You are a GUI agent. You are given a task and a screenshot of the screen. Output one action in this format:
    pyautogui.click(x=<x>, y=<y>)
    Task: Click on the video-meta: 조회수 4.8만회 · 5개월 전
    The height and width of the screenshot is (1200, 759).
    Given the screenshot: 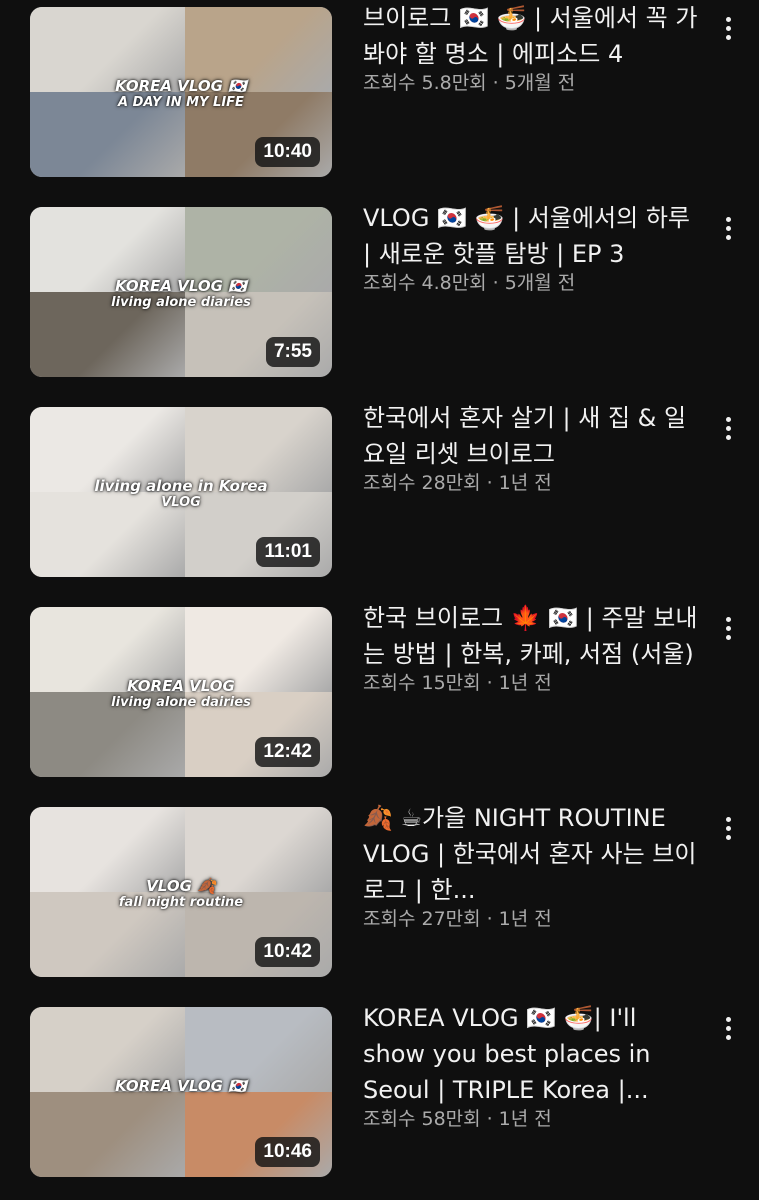 What is the action you would take?
    pyautogui.click(x=533, y=283)
    